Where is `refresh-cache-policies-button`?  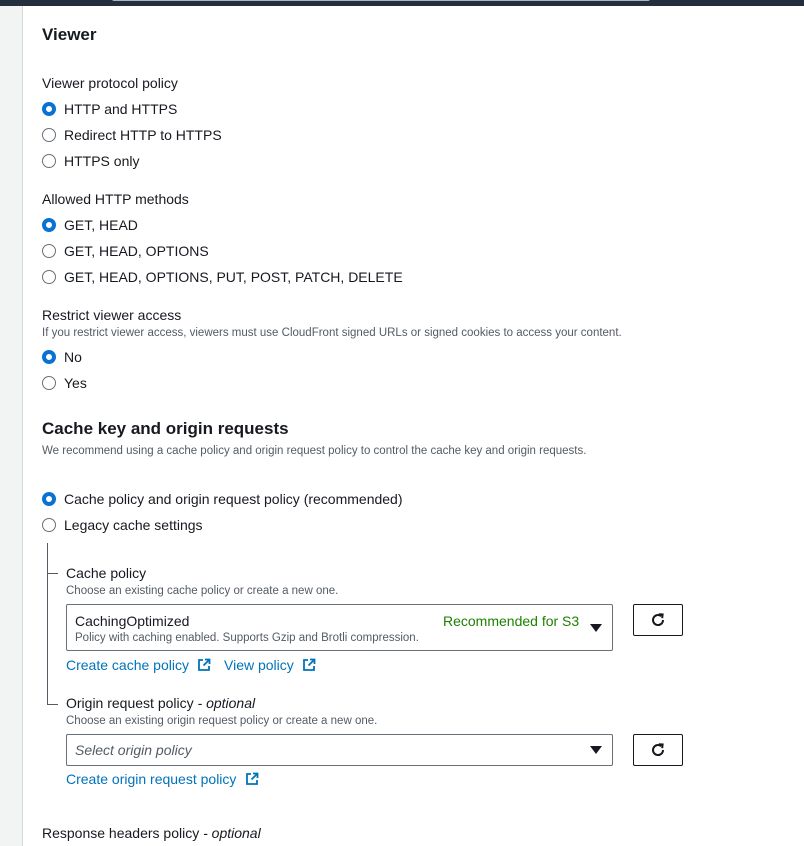 refresh-cache-policies-button is located at coordinates (658, 620).